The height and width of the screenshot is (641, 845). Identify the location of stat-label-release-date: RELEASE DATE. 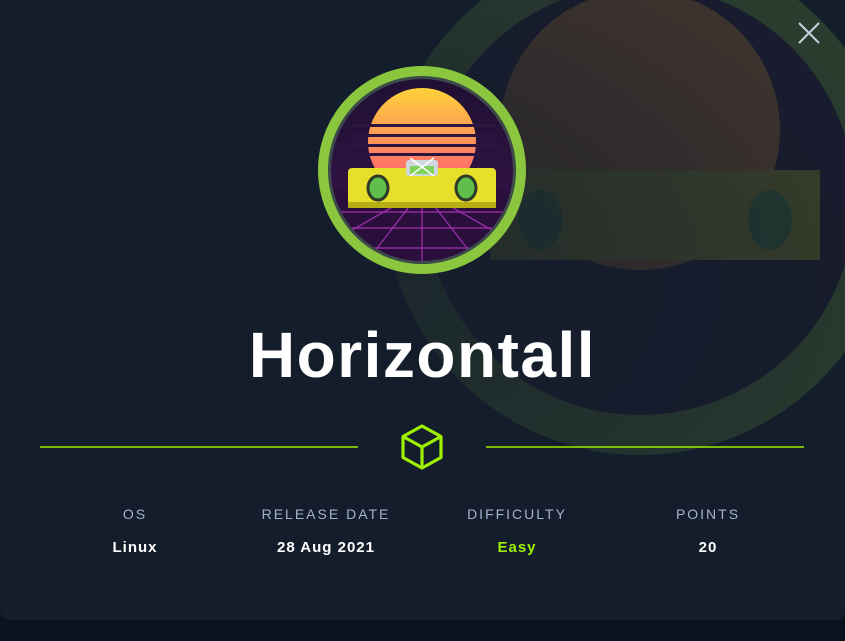
(326, 514).